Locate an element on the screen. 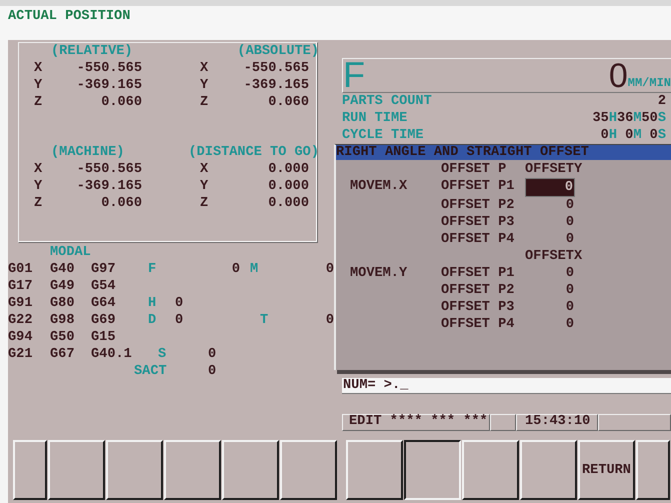  position-heading: (DISTANCE TO GO) is located at coordinates (253, 152).